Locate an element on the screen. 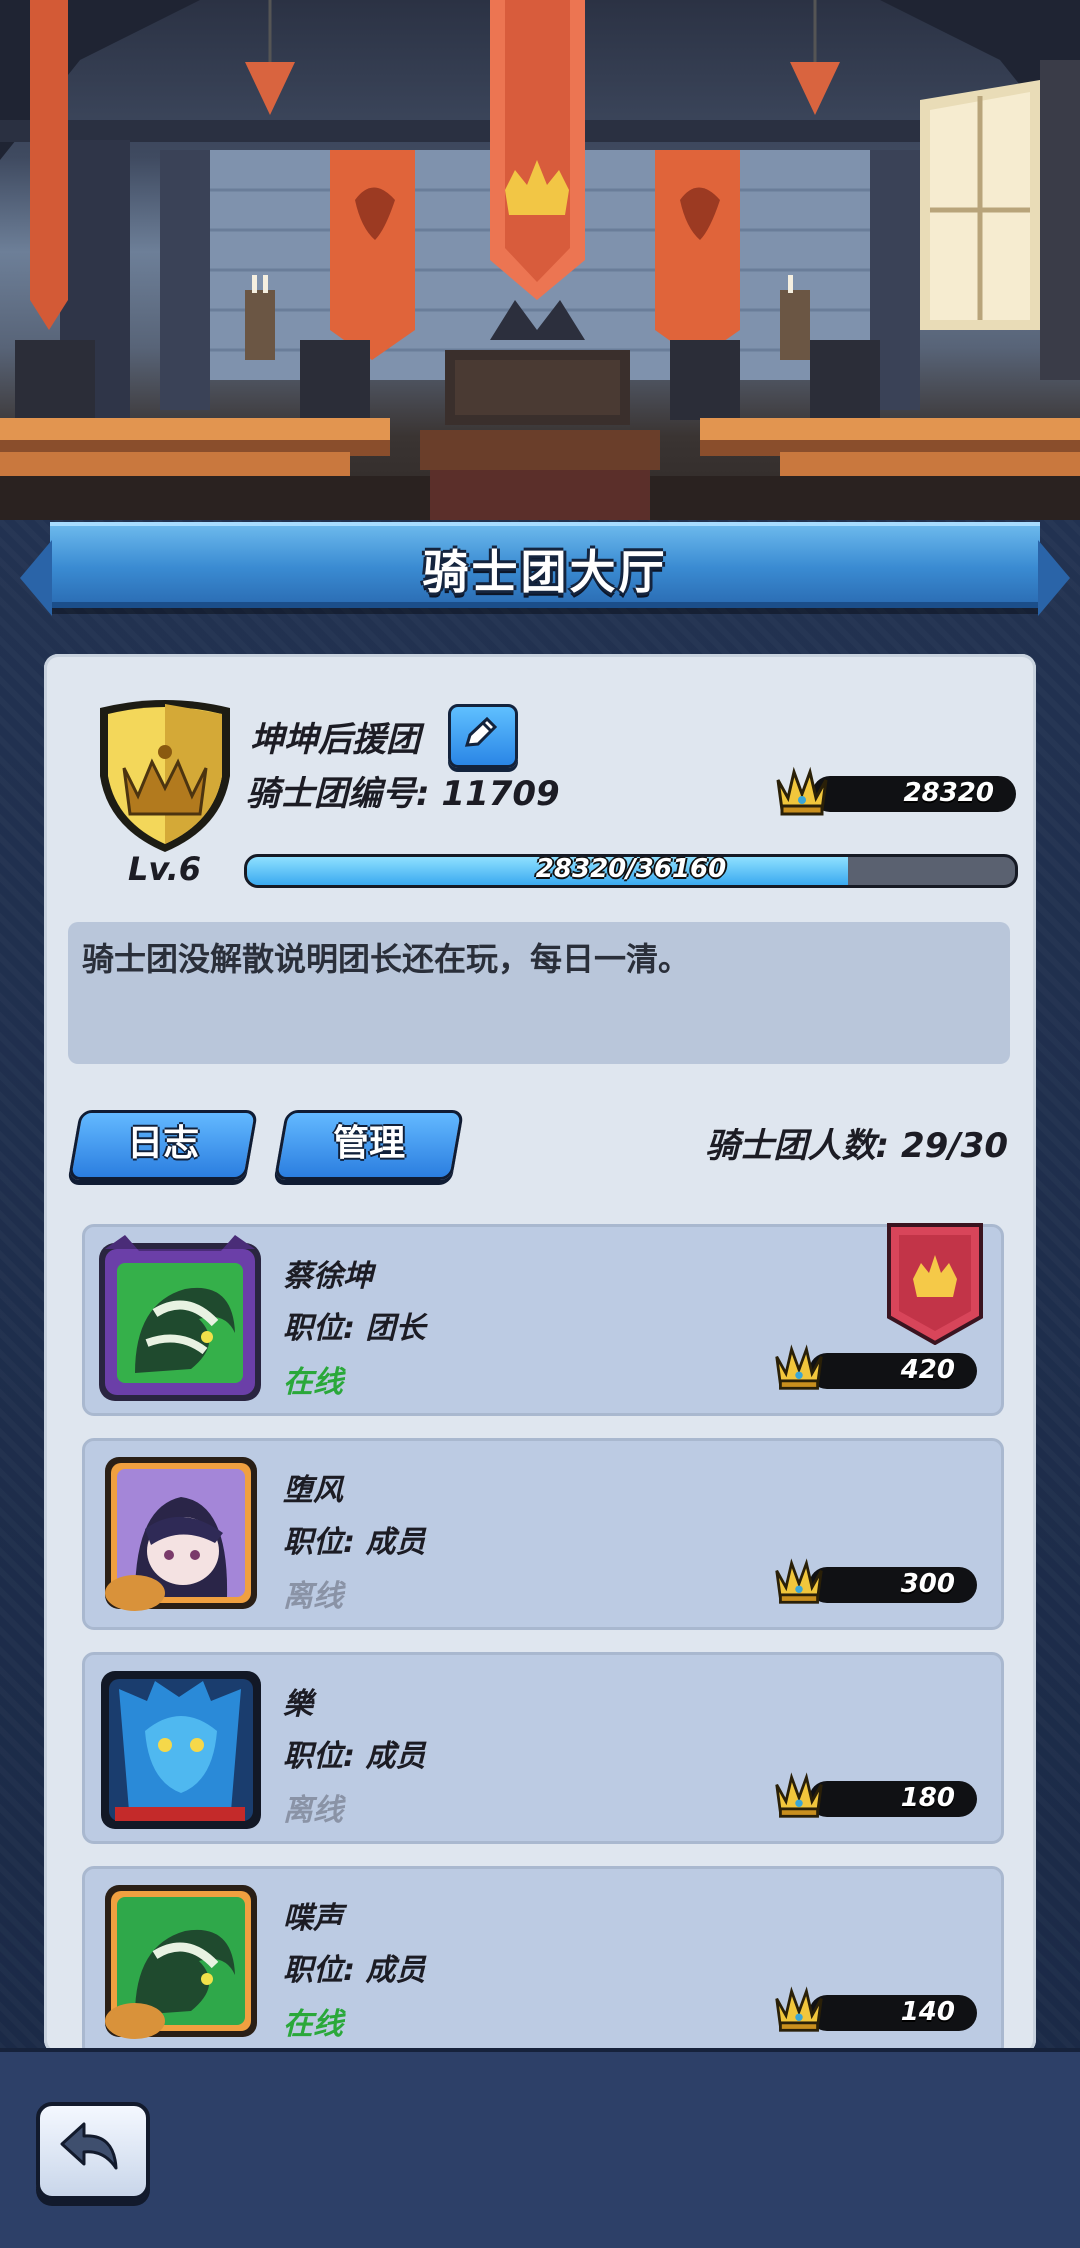 This screenshot has height=2248, width=1080. member-trophy-value: 180 is located at coordinates (927, 1798).